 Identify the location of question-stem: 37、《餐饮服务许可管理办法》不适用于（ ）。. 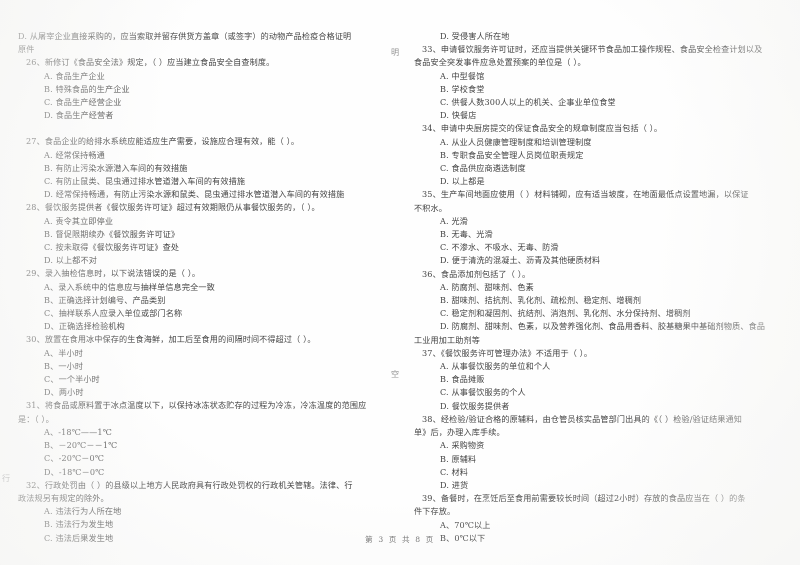
(507, 352).